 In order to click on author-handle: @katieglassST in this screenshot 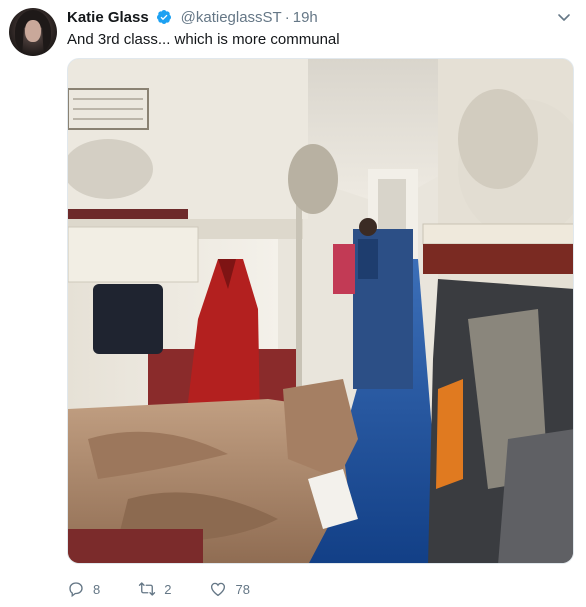, I will do `click(231, 17)`.